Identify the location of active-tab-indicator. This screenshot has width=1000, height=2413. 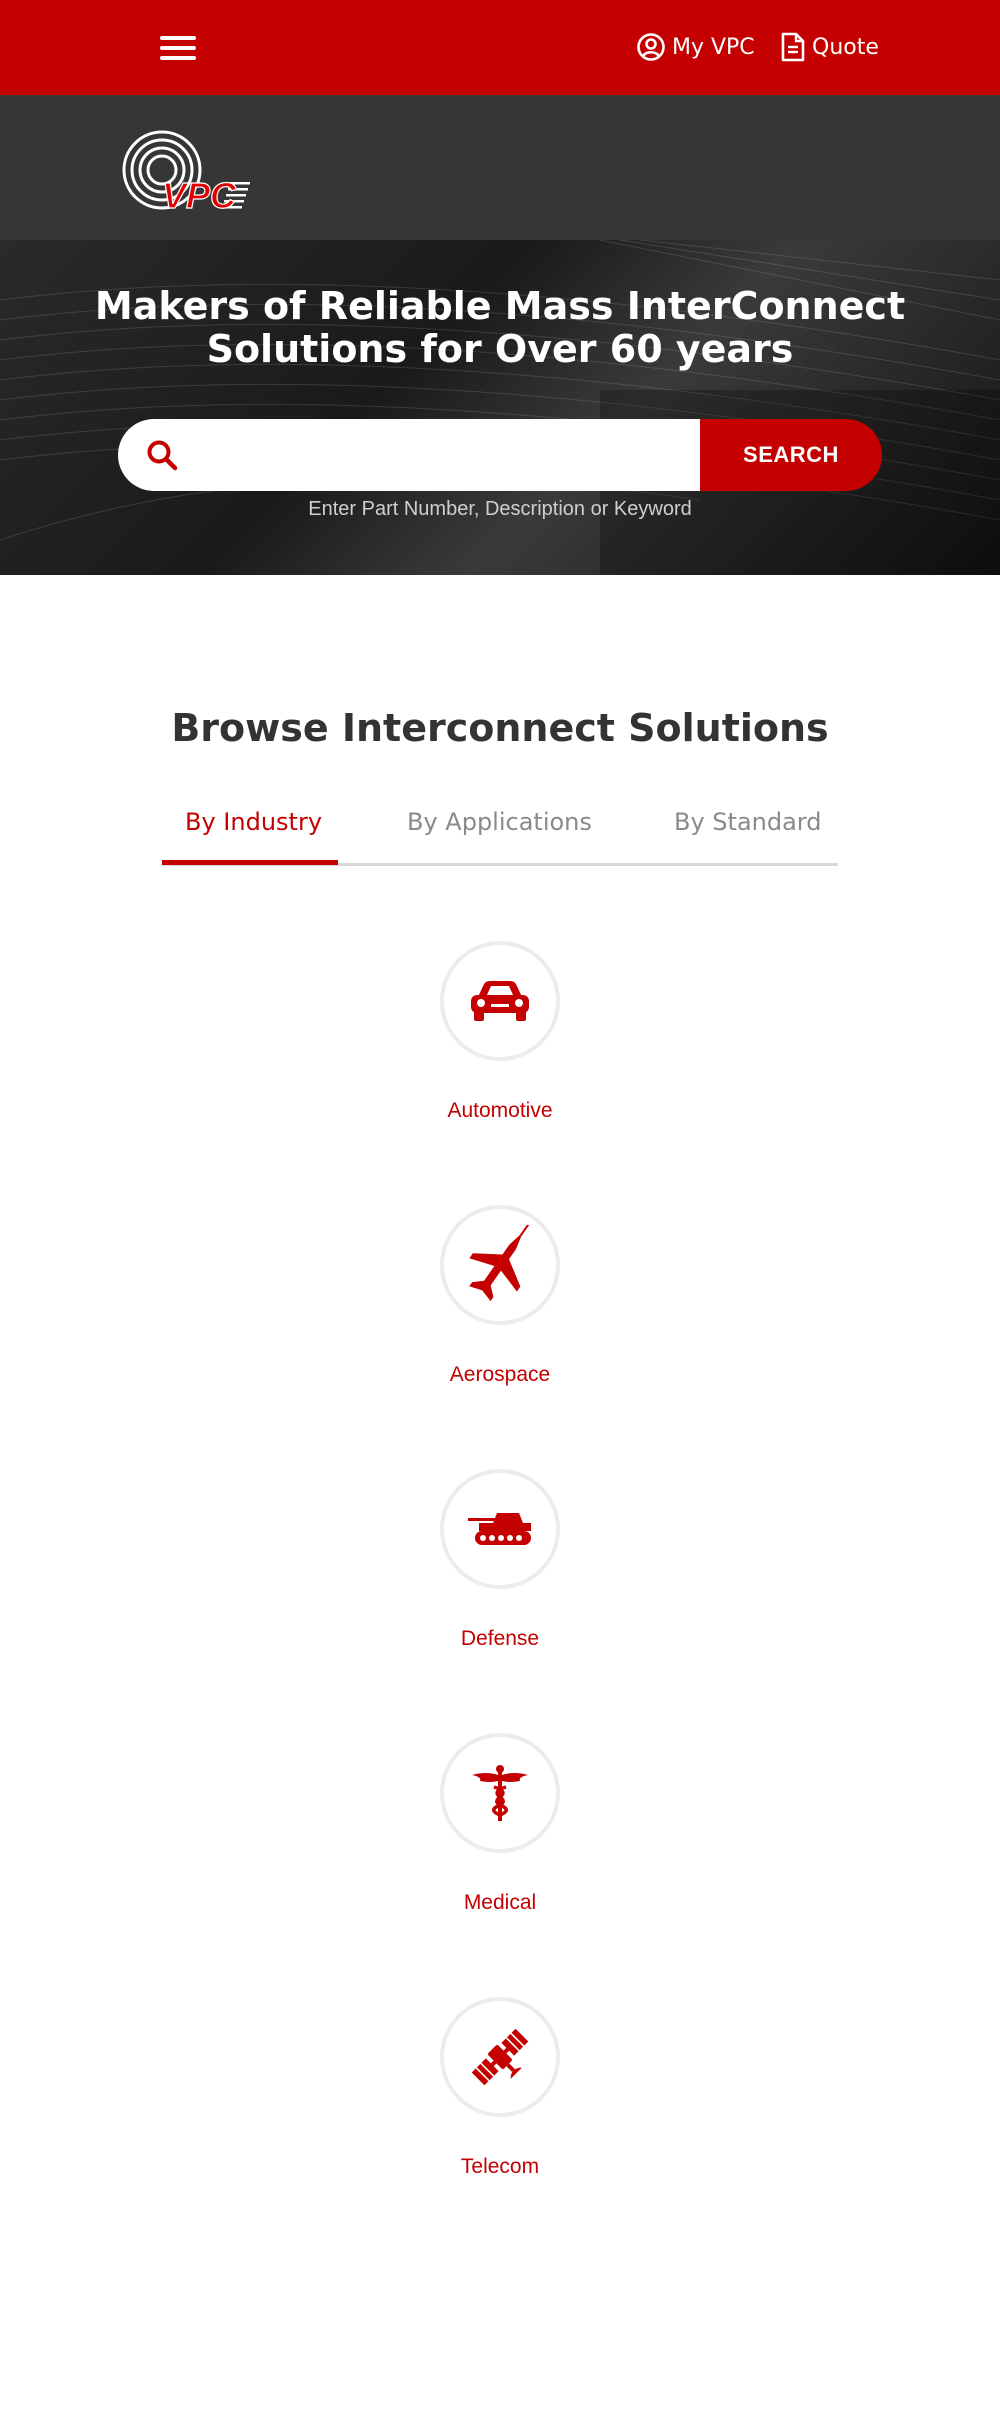
(250, 862).